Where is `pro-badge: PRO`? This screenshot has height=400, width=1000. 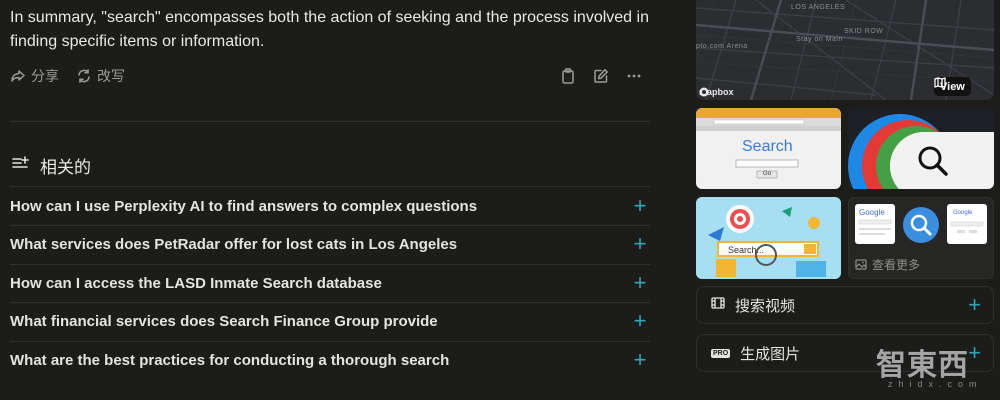 pro-badge: PRO is located at coordinates (721, 353).